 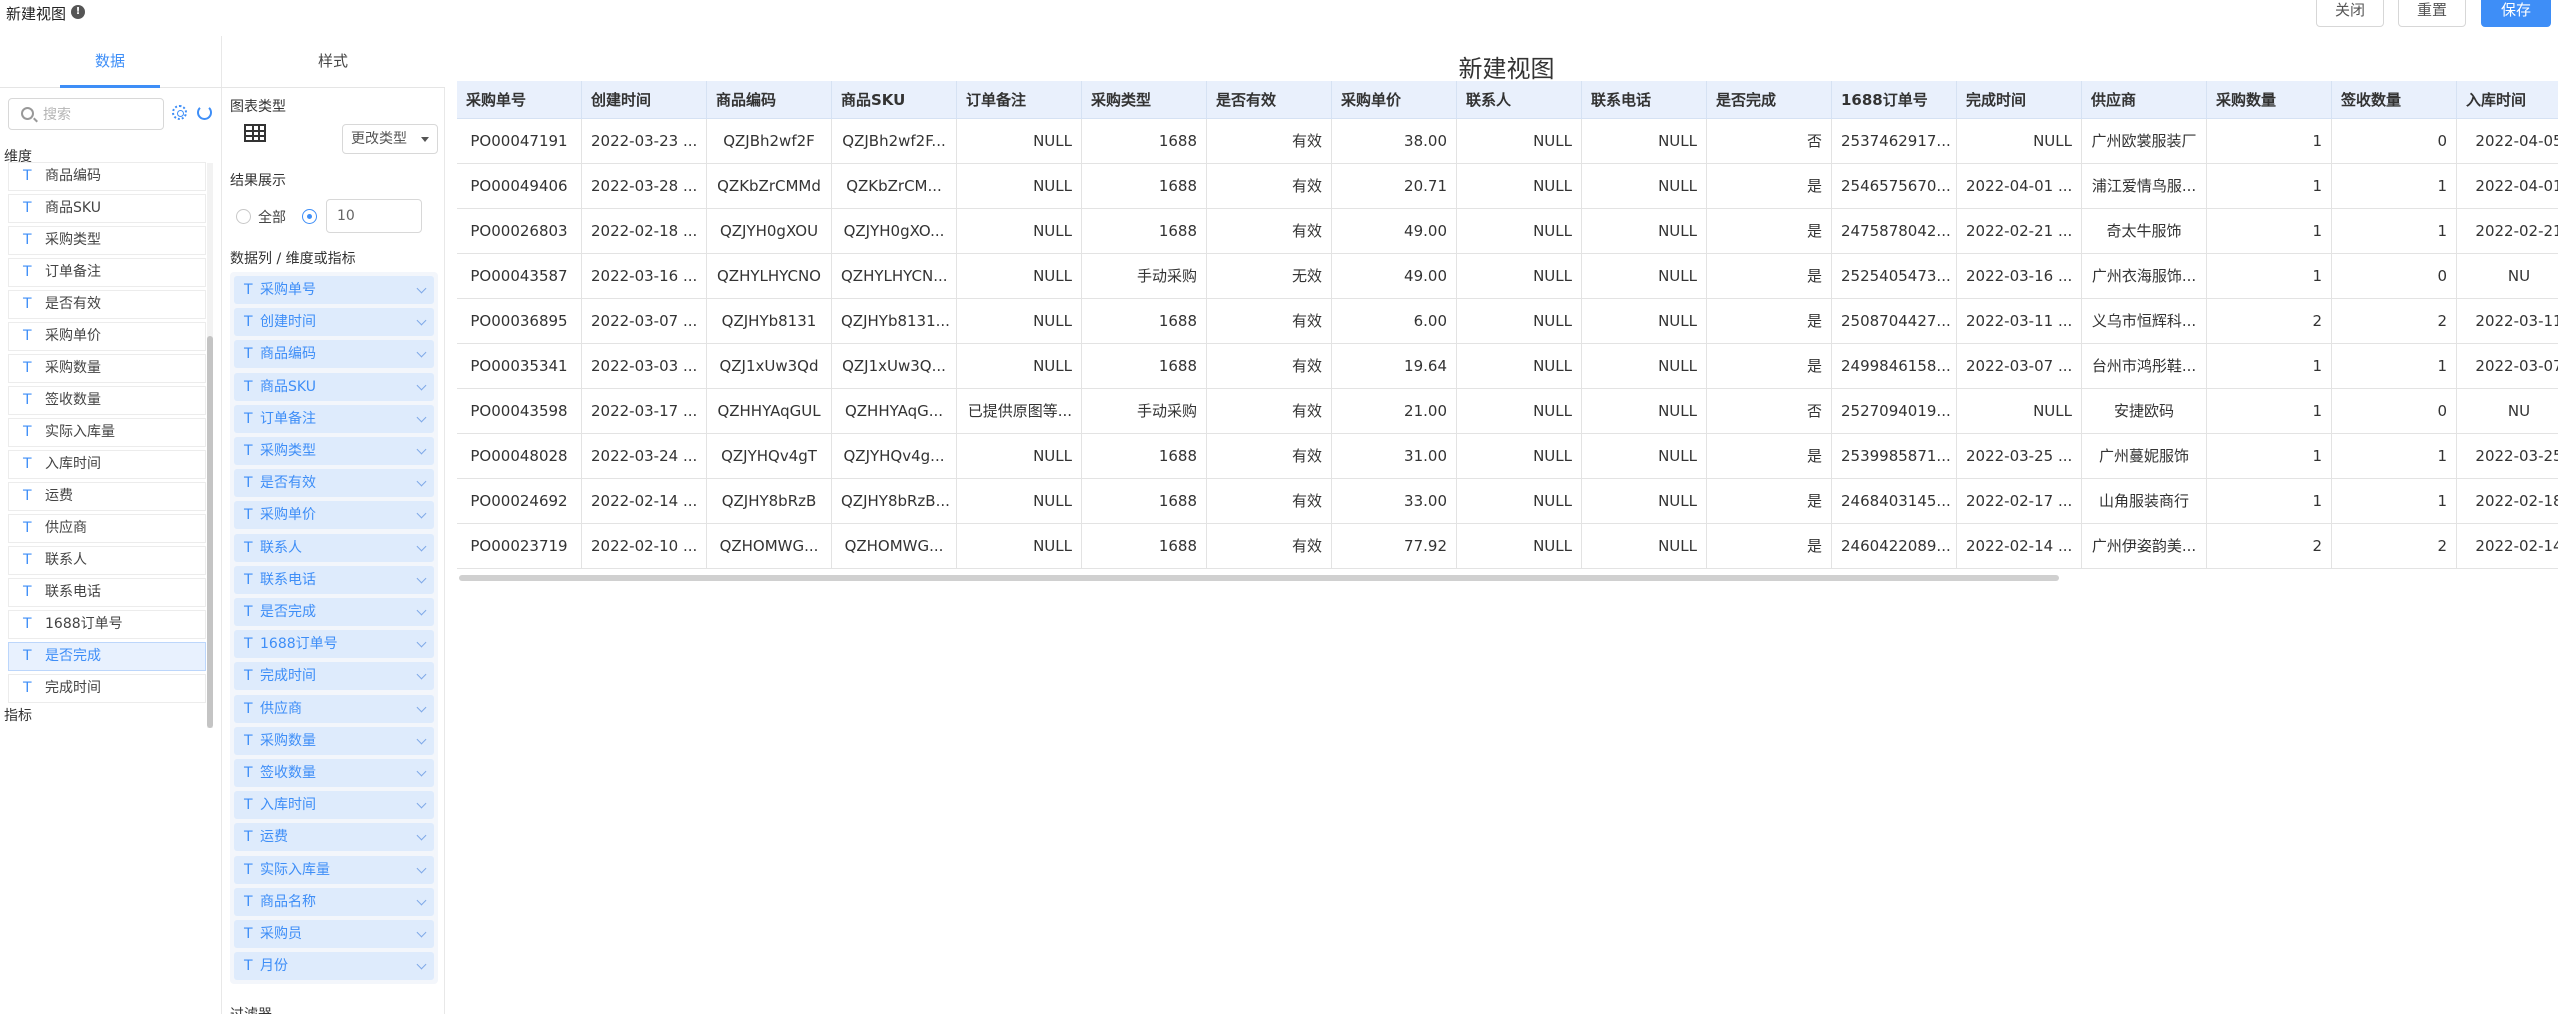 I want to click on change-type-select: 更改类型, so click(x=390, y=139).